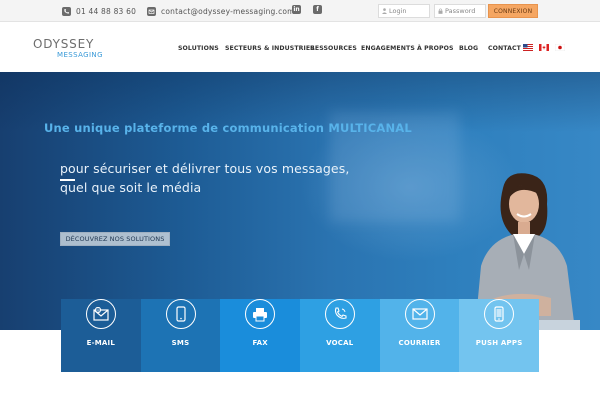 The image size is (600, 400). I want to click on us-flag-icon, so click(528, 47).